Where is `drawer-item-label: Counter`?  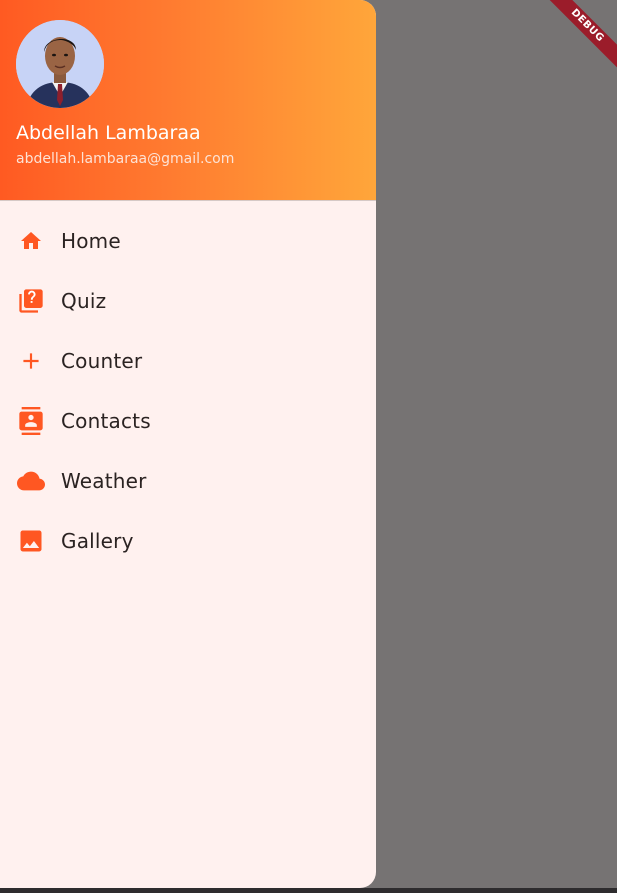 drawer-item-label: Counter is located at coordinates (102, 361).